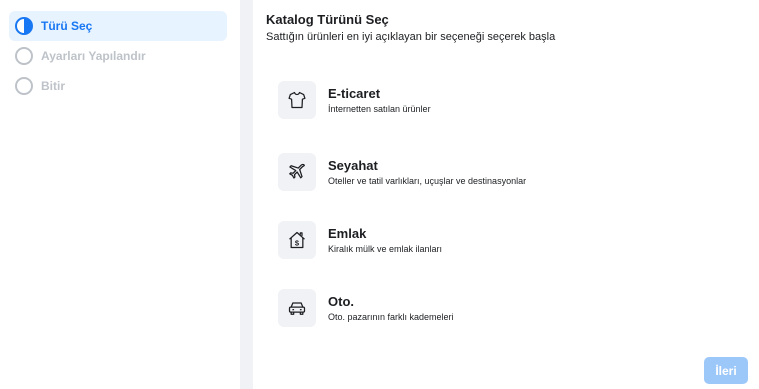  I want to click on option-description: İnternetten satılan ürünler, so click(379, 109).